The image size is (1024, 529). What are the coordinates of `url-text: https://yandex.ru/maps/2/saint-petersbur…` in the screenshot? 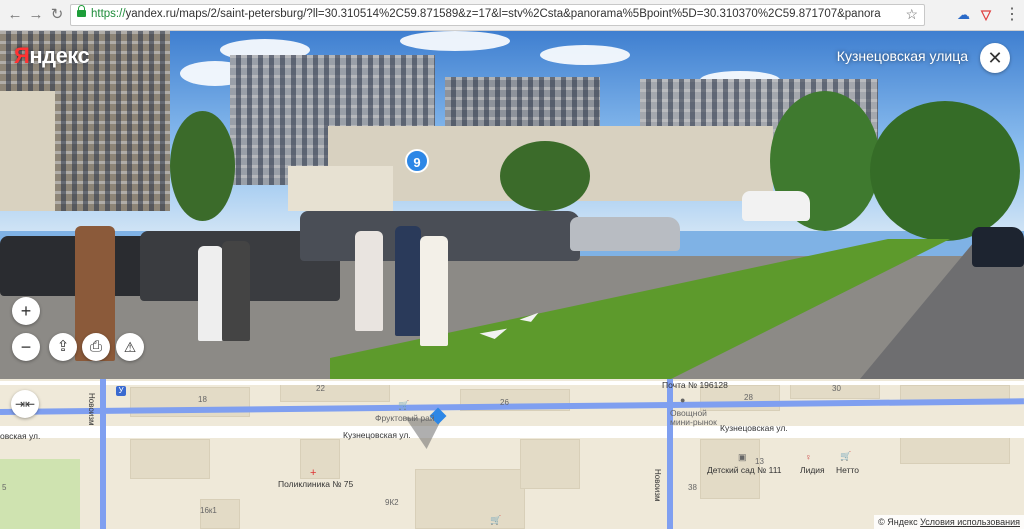 It's located at (486, 14).